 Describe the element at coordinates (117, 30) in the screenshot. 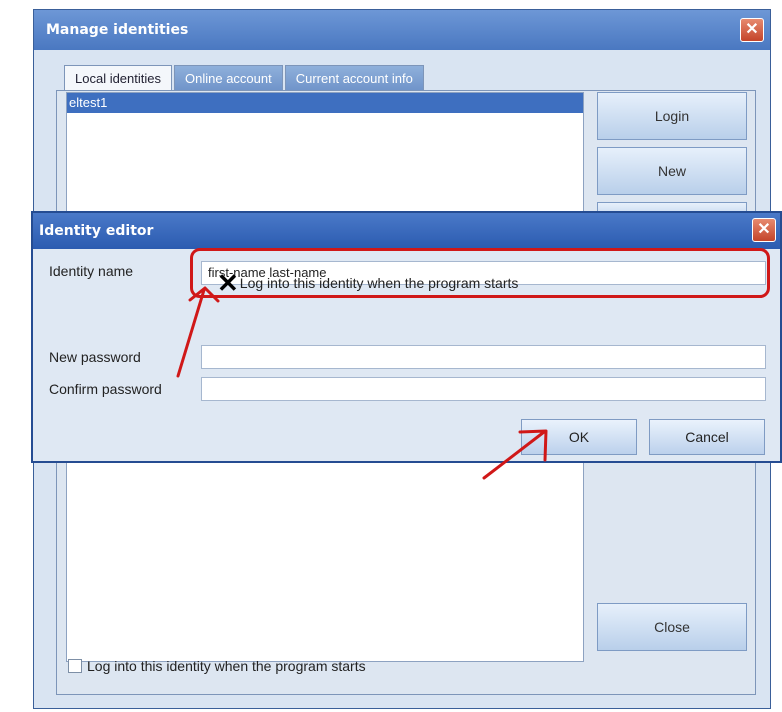

I see `manage-identities-title: Manage identities` at that location.